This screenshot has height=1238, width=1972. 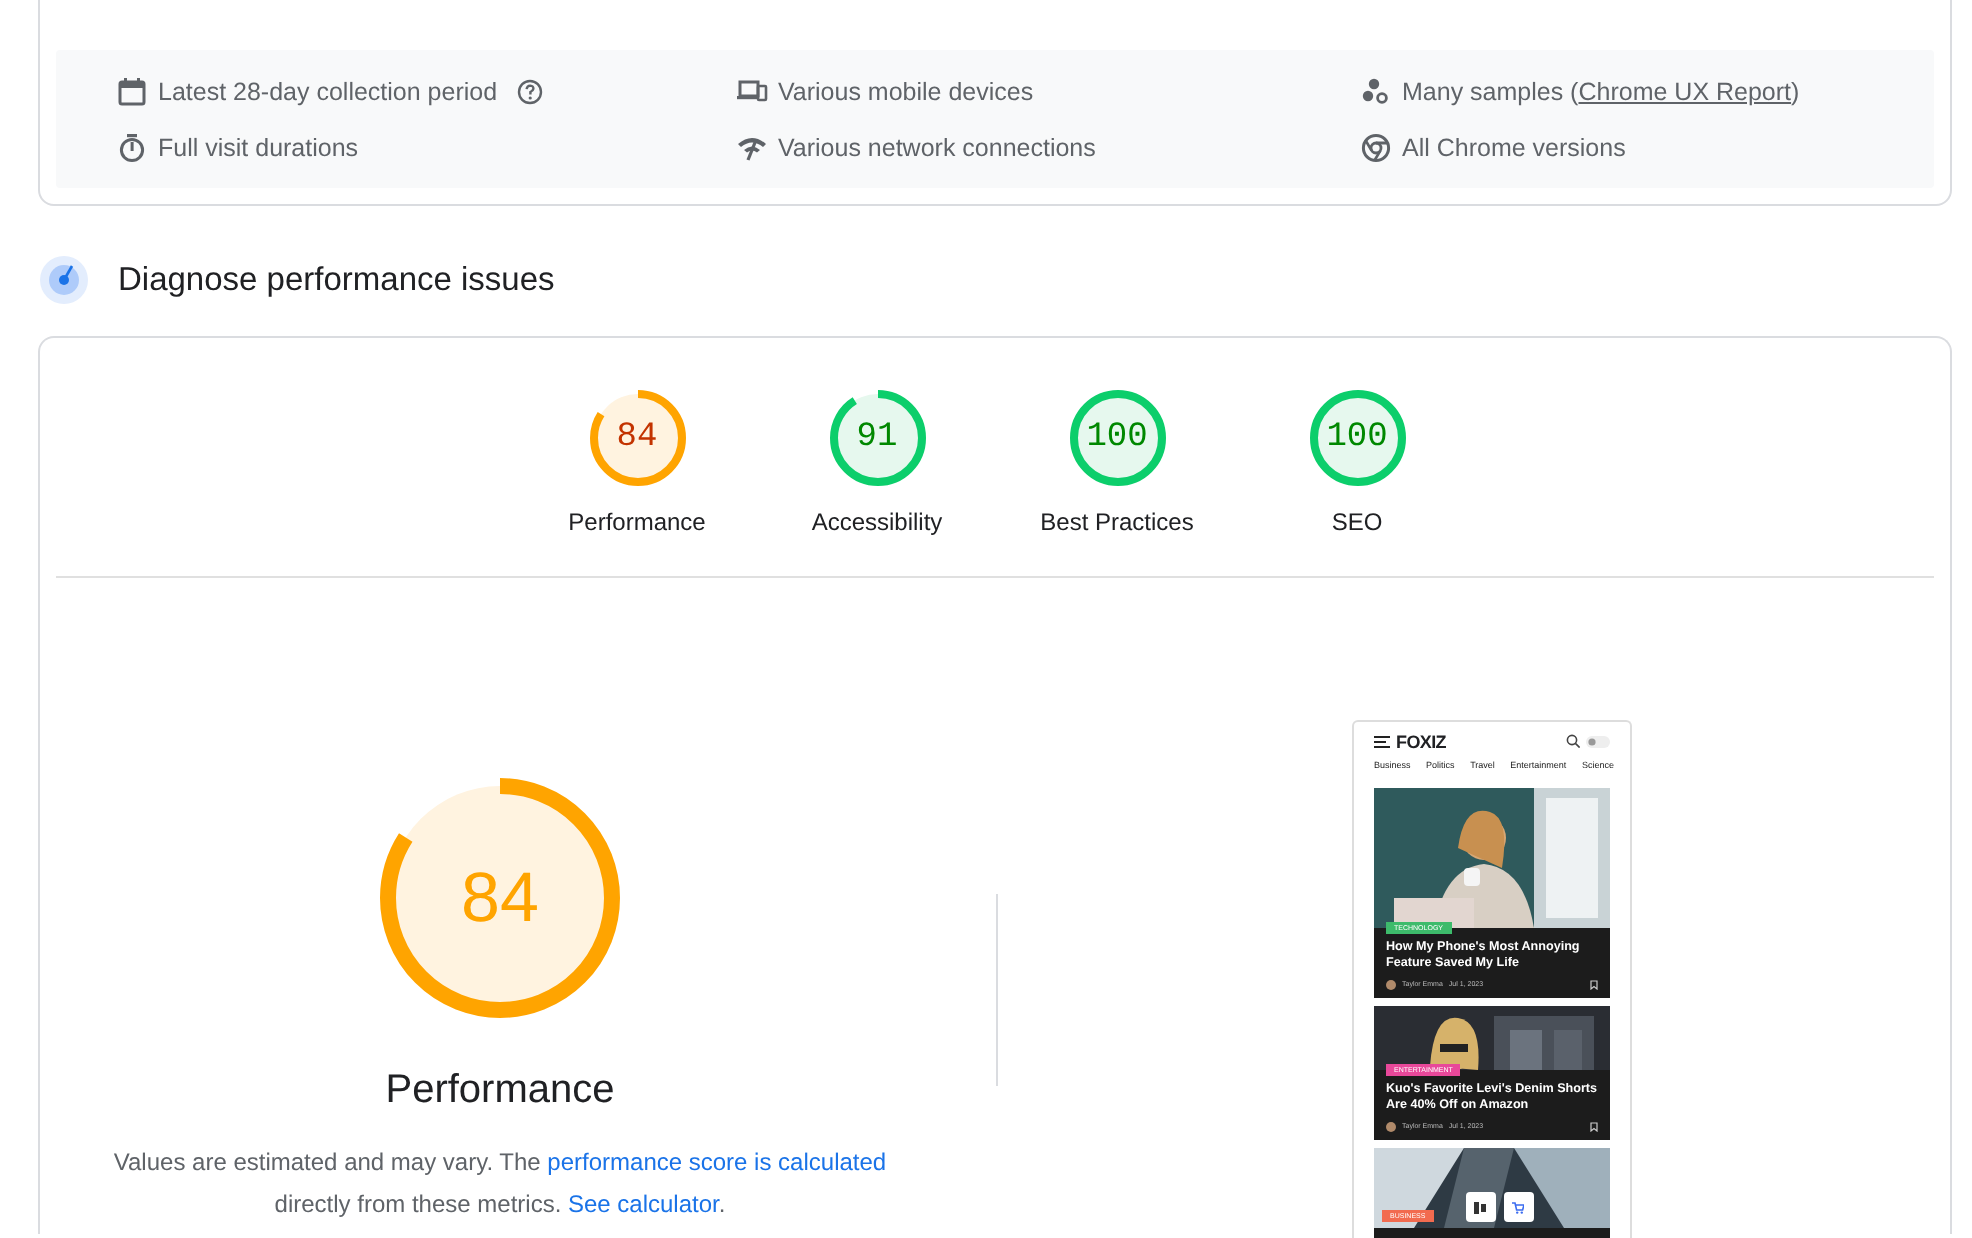 I want to click on search-icon, so click(x=1573, y=741).